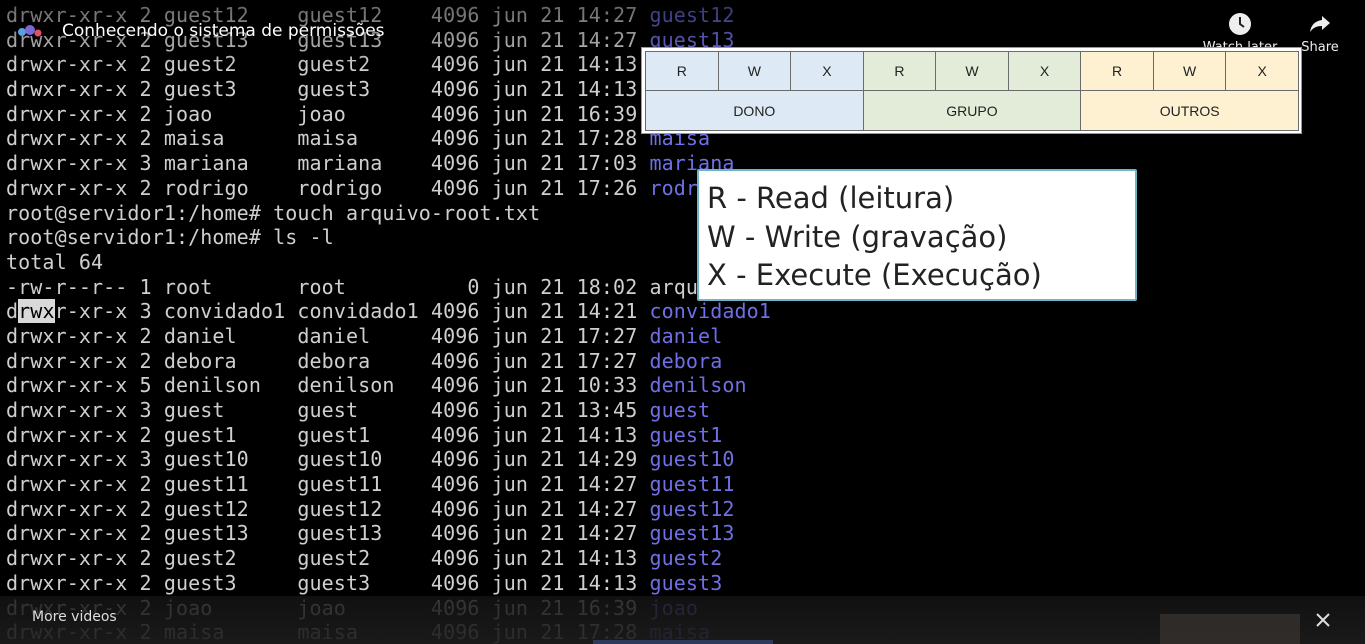 The height and width of the screenshot is (644, 1365). I want to click on entry-name: guest3, so click(686, 582).